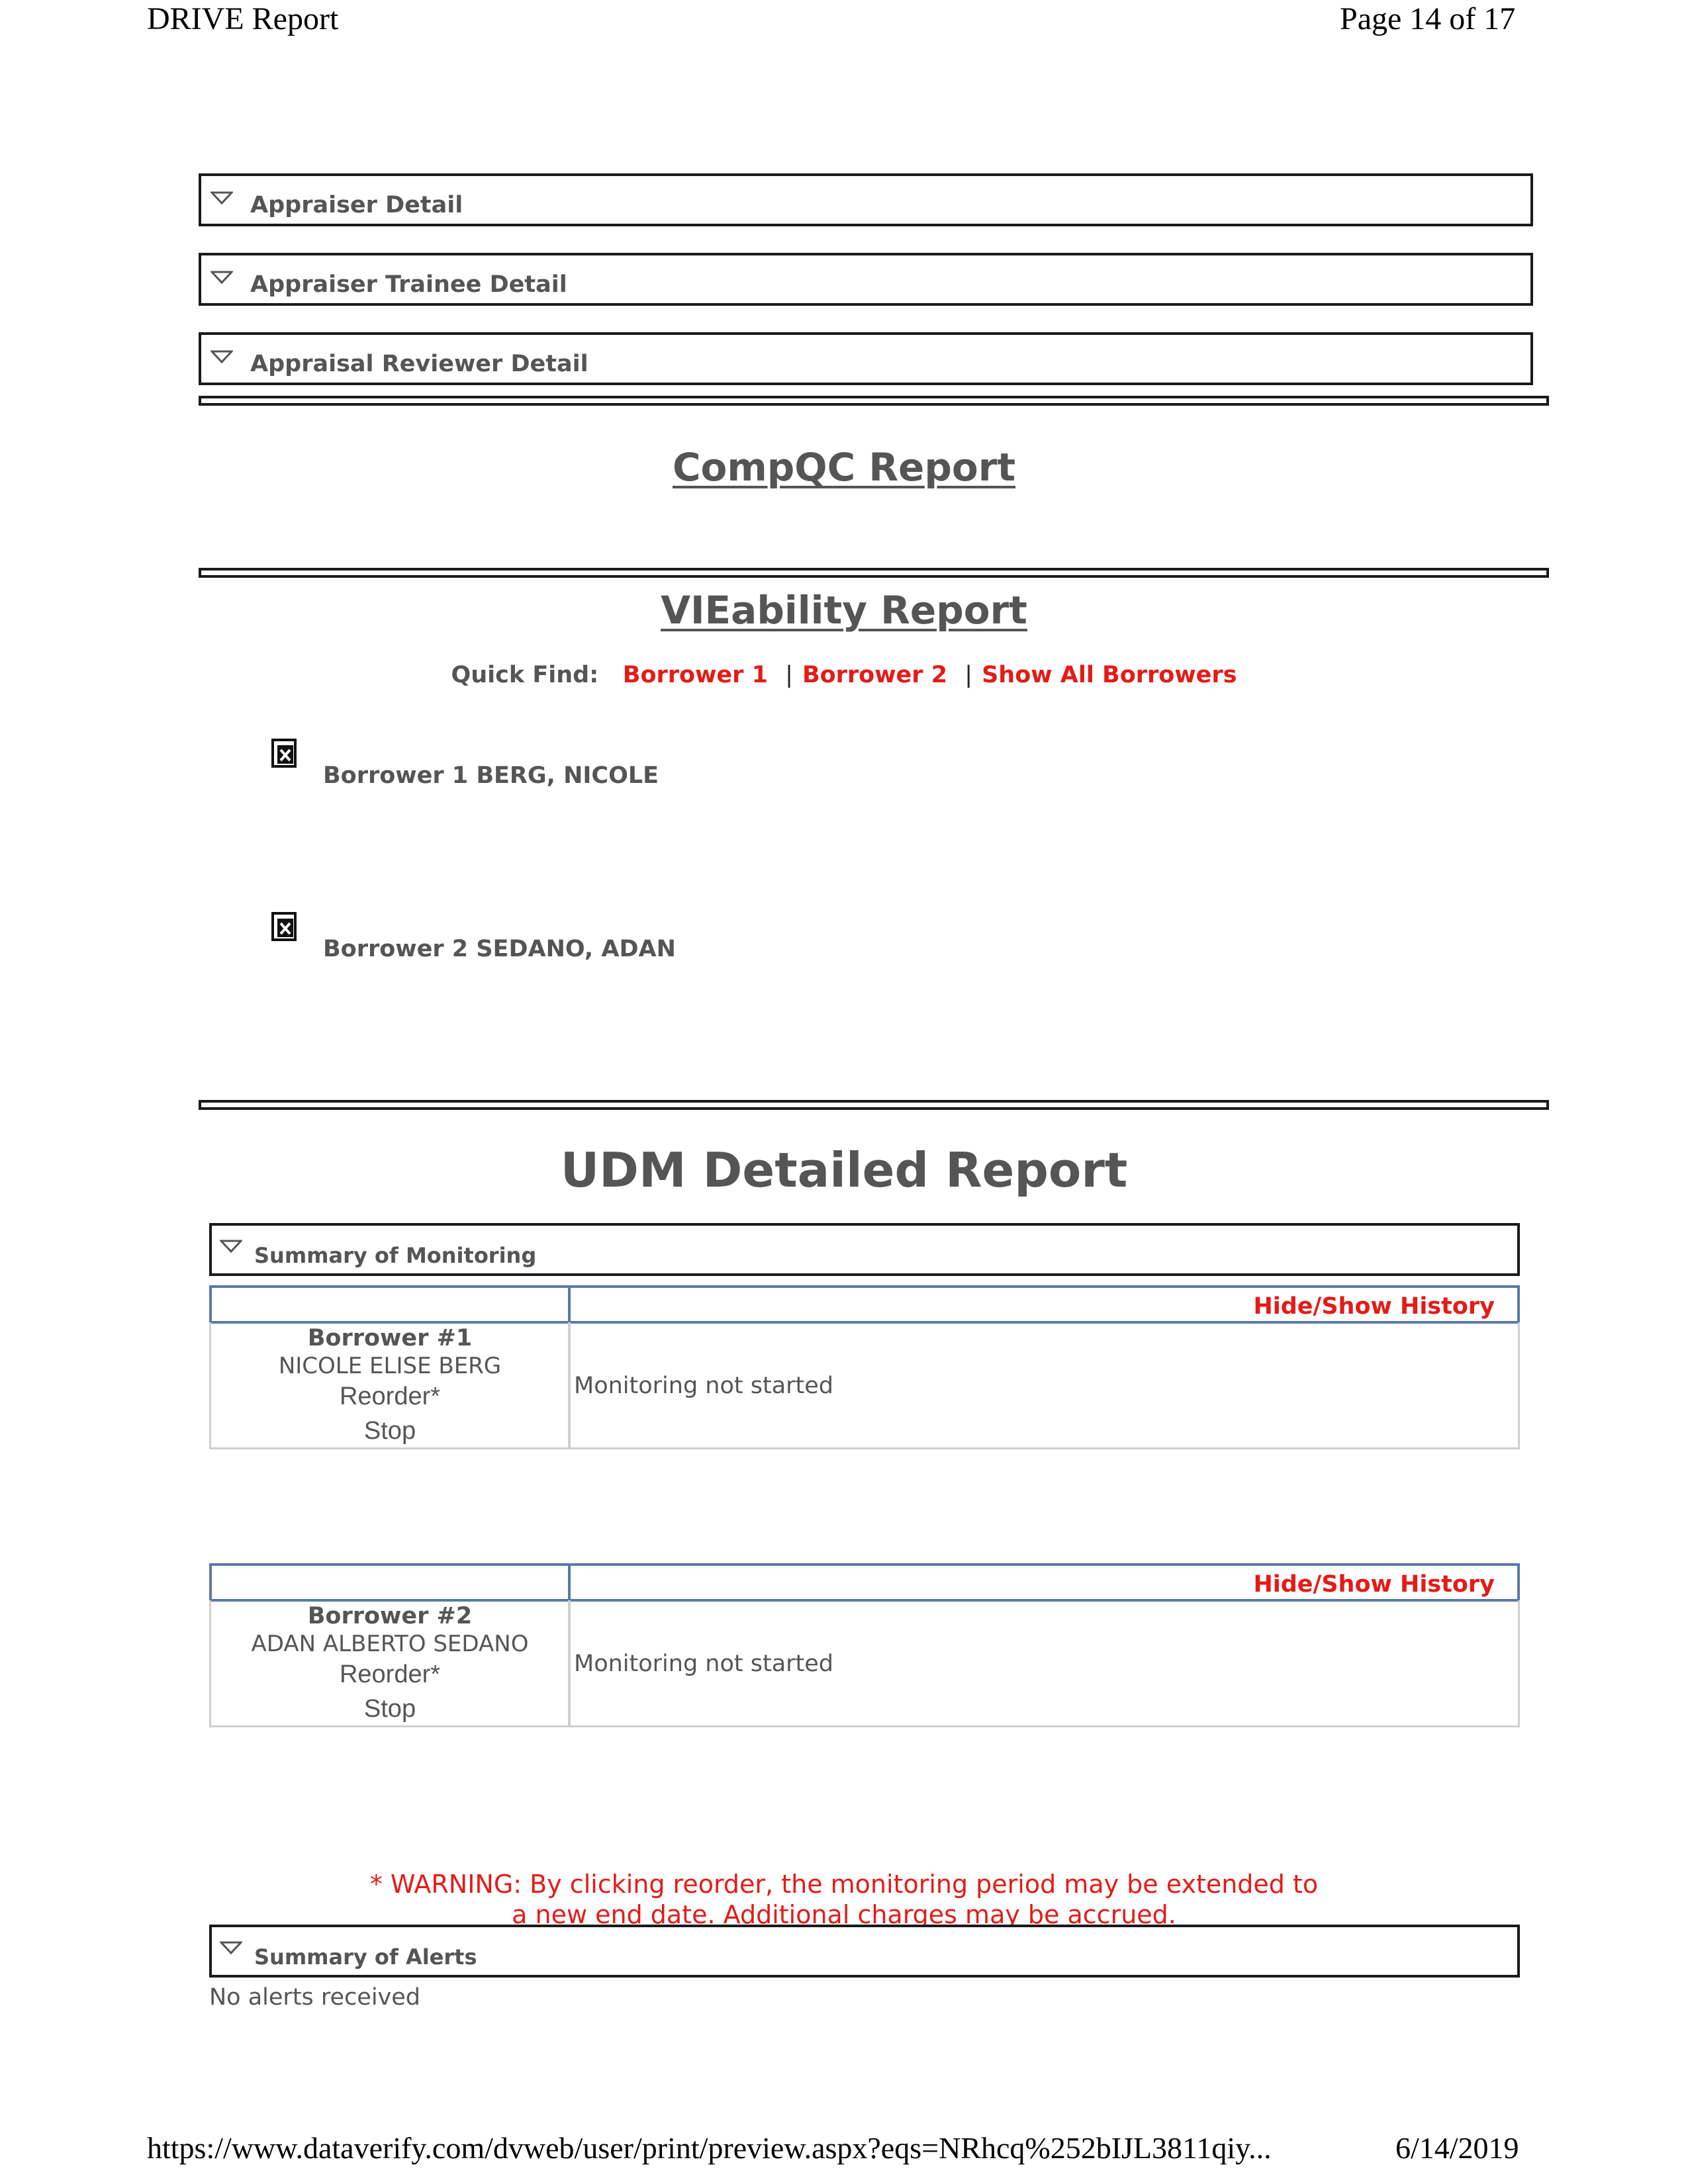 This screenshot has height=2184, width=1688. I want to click on borrower-number: Borrower #1, so click(390, 1338).